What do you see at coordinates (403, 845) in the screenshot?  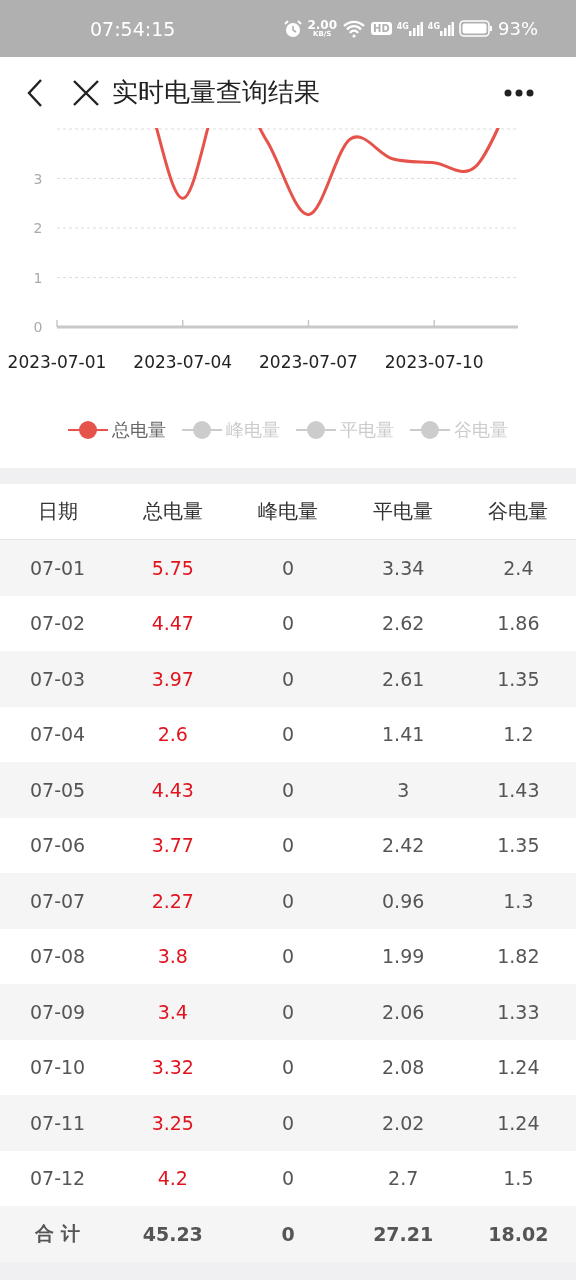 I see `table-cell-text: 2.42` at bounding box center [403, 845].